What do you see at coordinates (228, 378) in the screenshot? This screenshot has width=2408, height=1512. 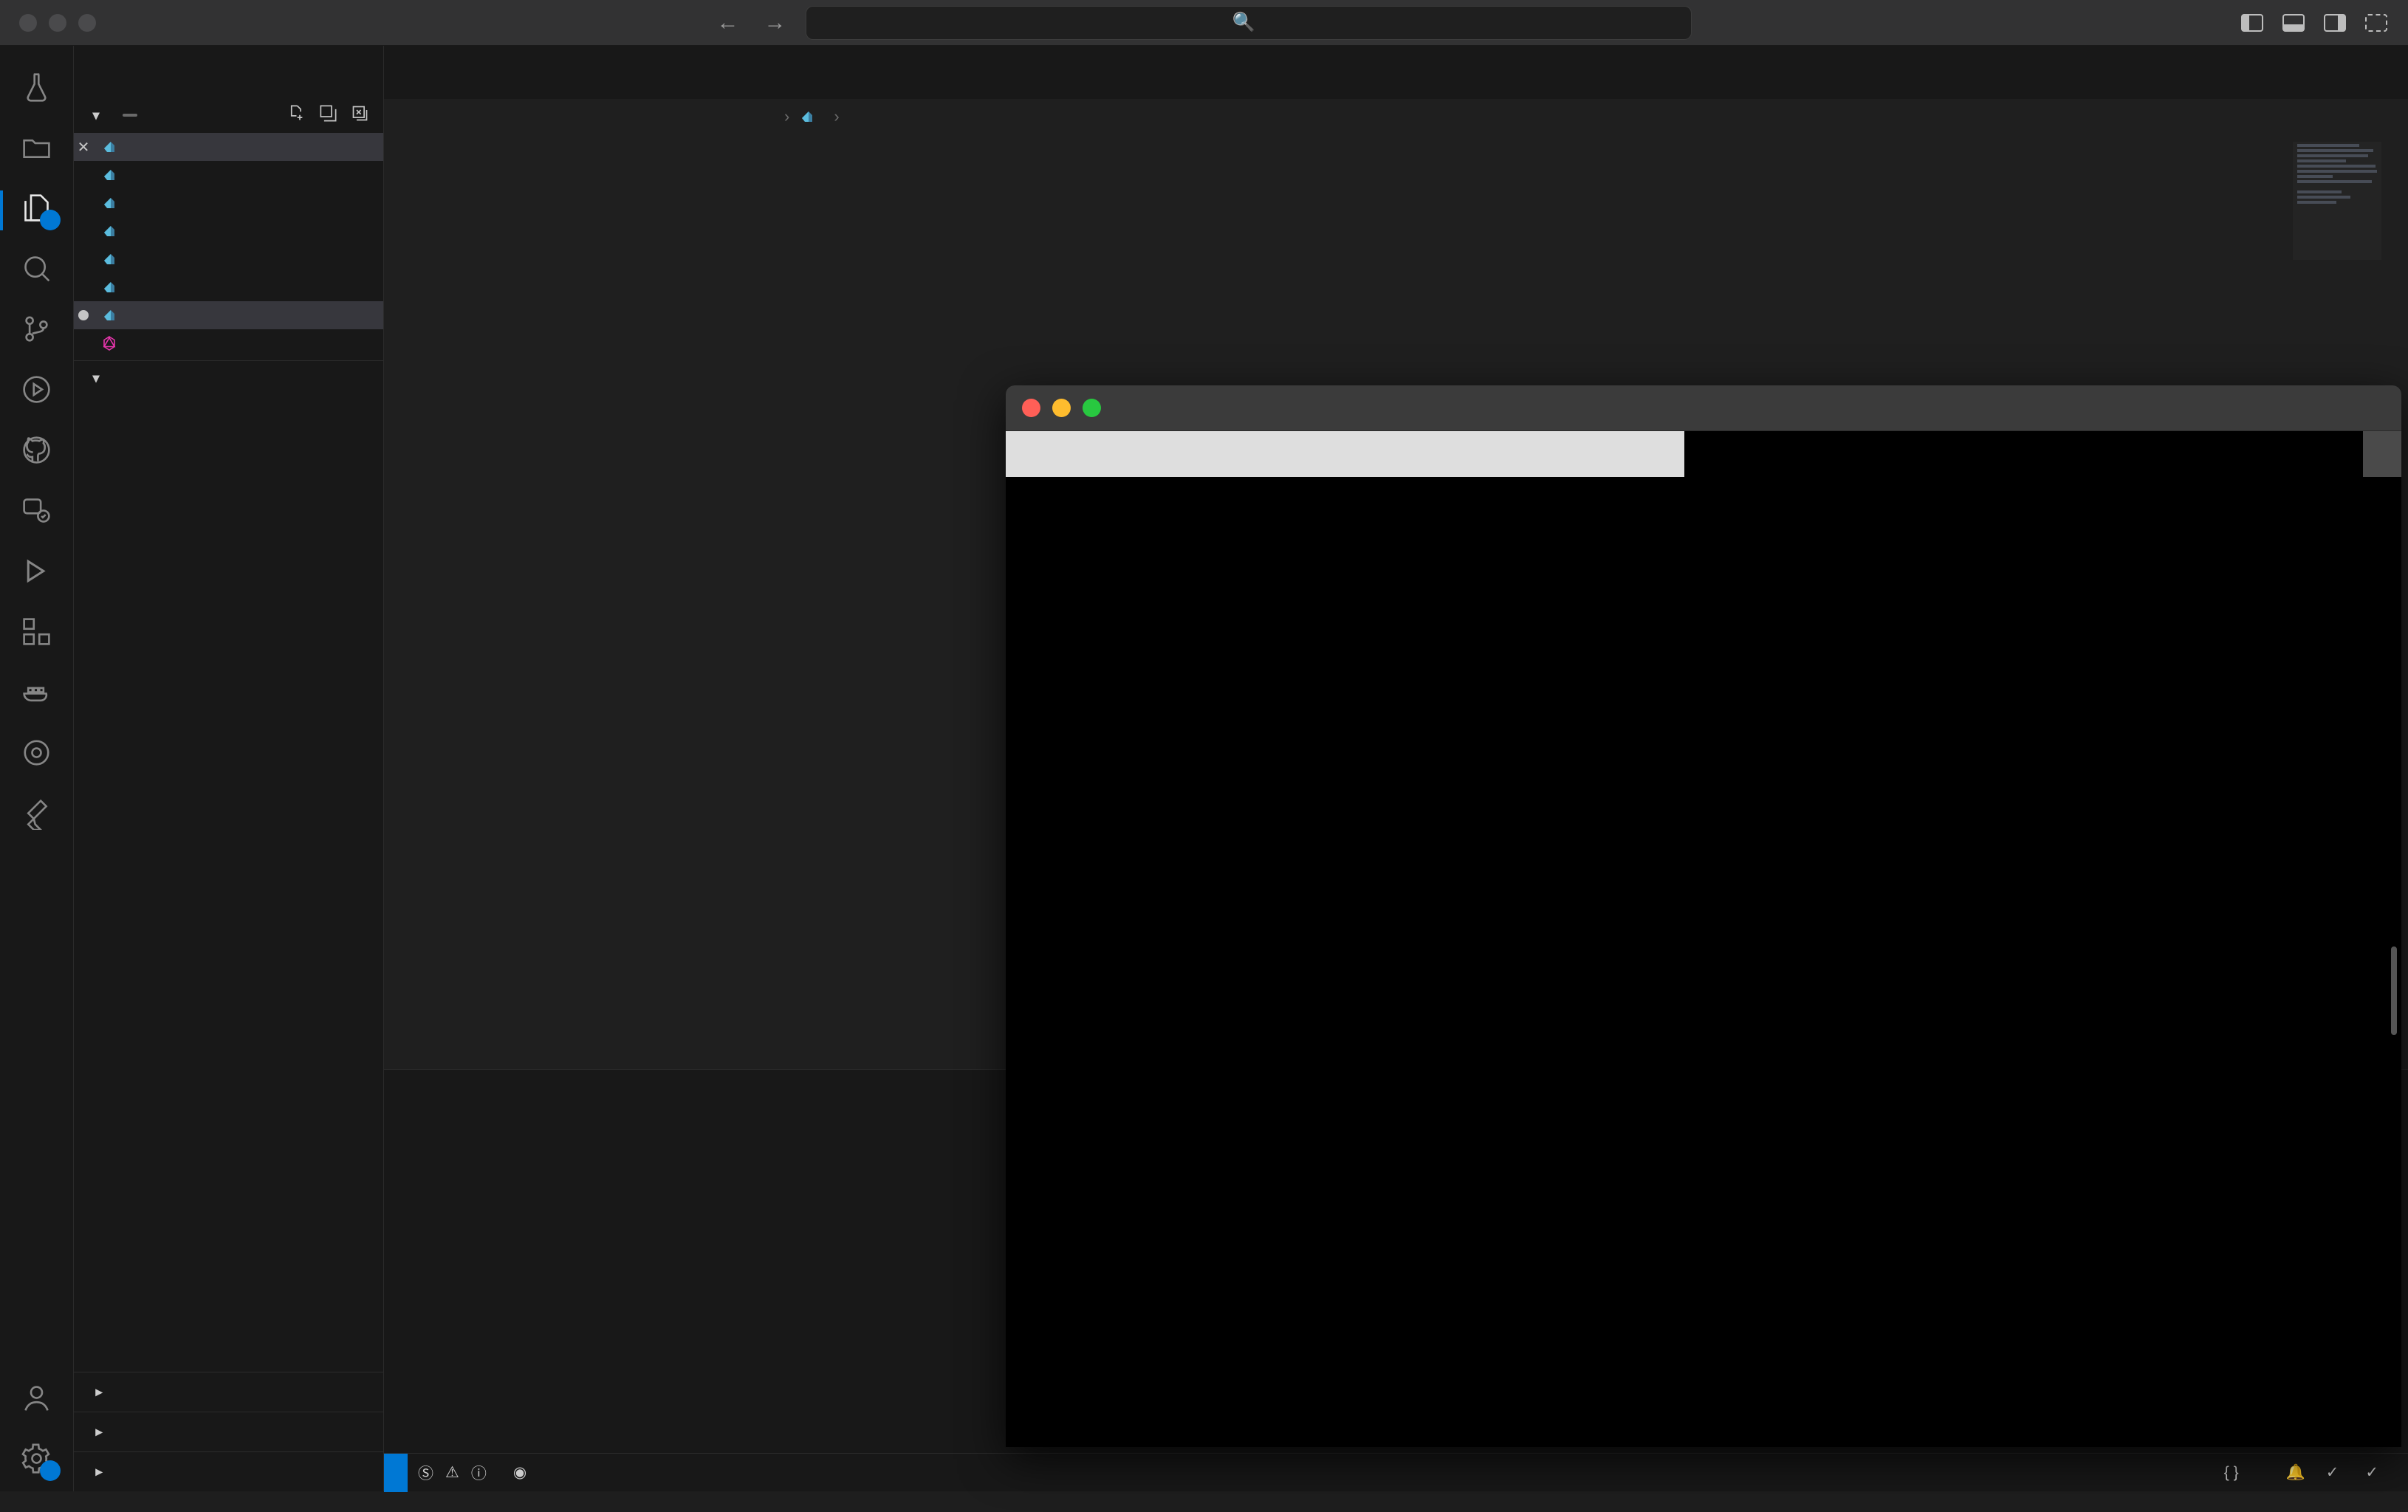 I see `project-header: ▾` at bounding box center [228, 378].